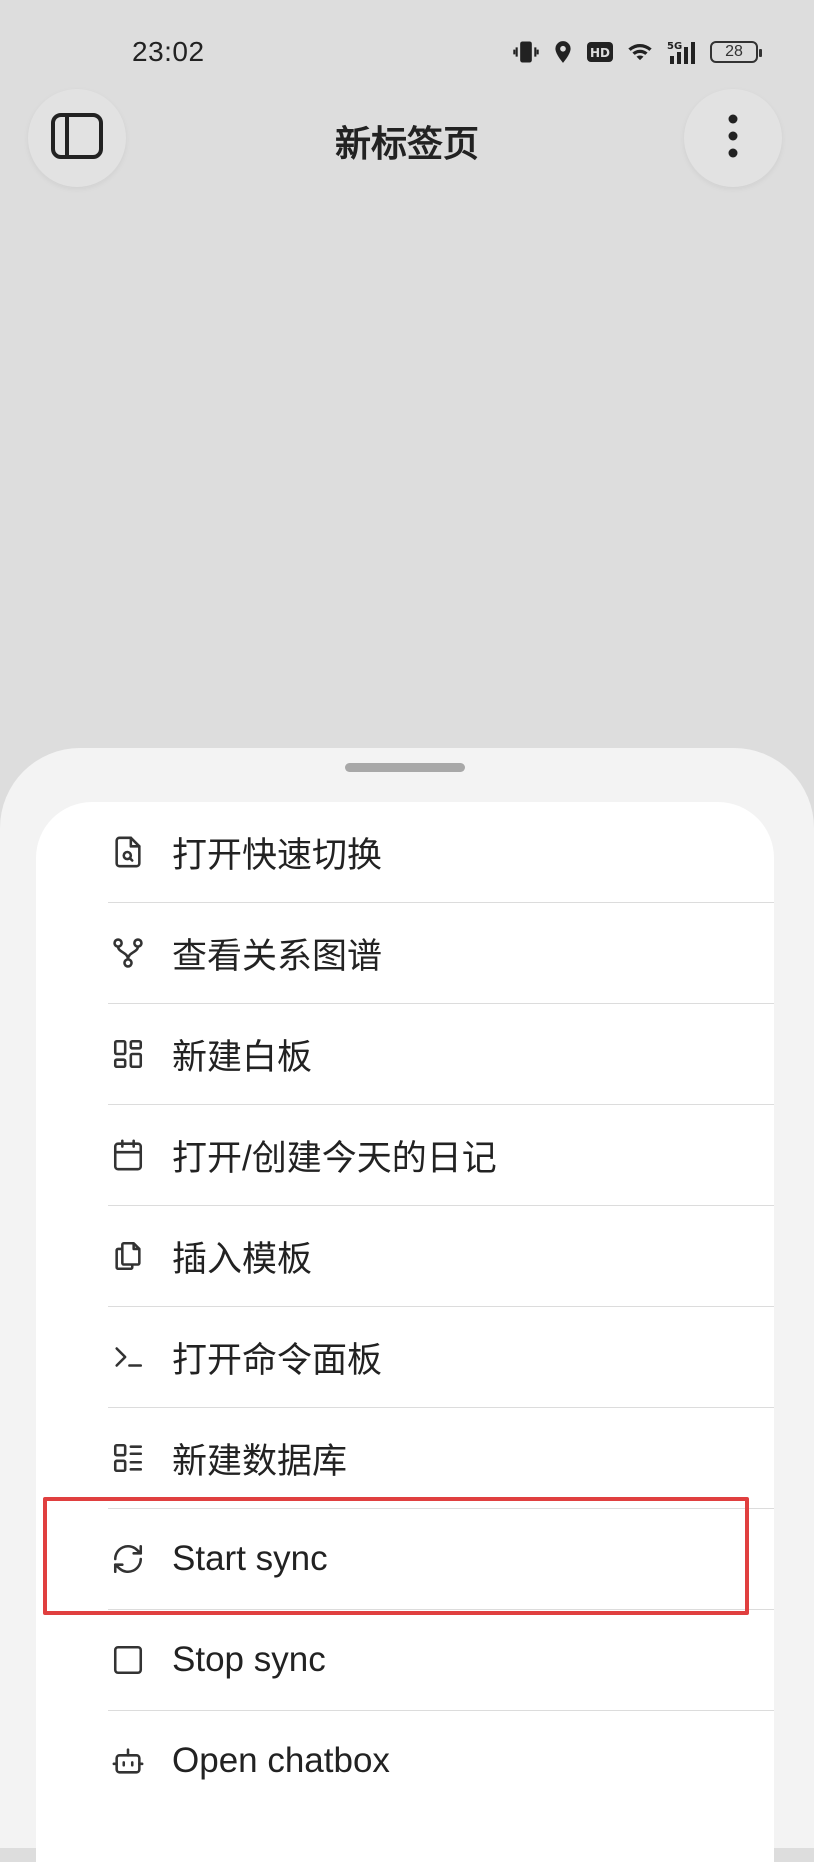 This screenshot has height=1862, width=814. Describe the element at coordinates (128, 1357) in the screenshot. I see `terminal-icon` at that location.